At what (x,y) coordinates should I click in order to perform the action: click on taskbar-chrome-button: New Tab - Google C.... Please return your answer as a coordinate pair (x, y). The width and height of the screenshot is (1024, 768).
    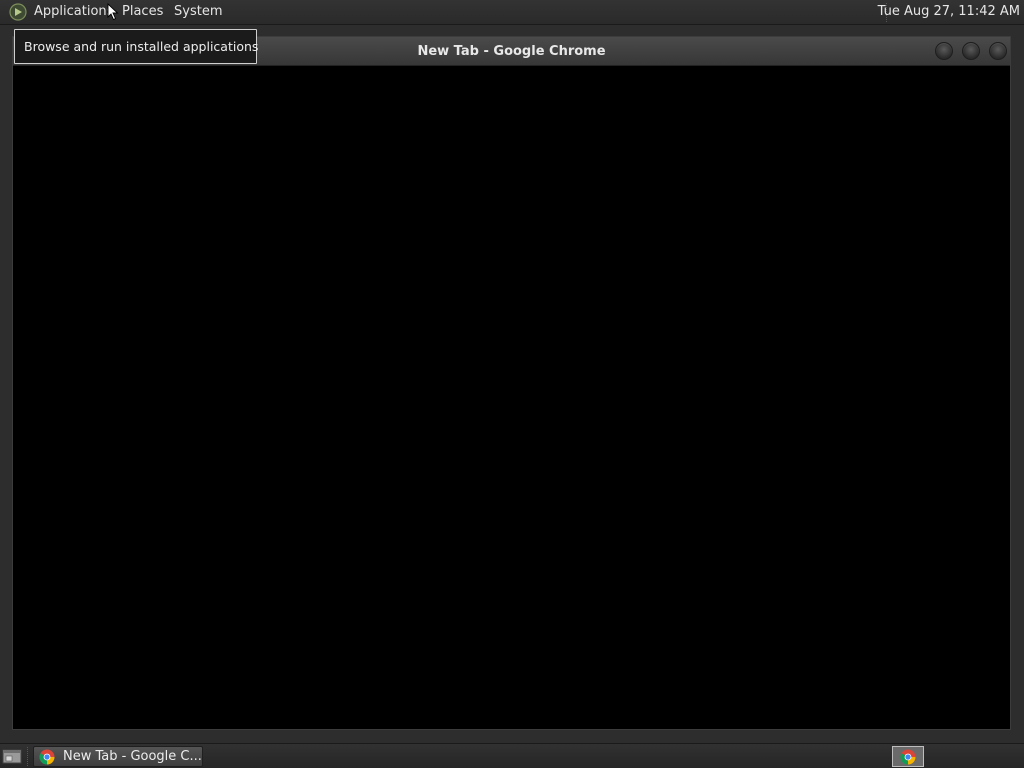
    Looking at the image, I should click on (118, 756).